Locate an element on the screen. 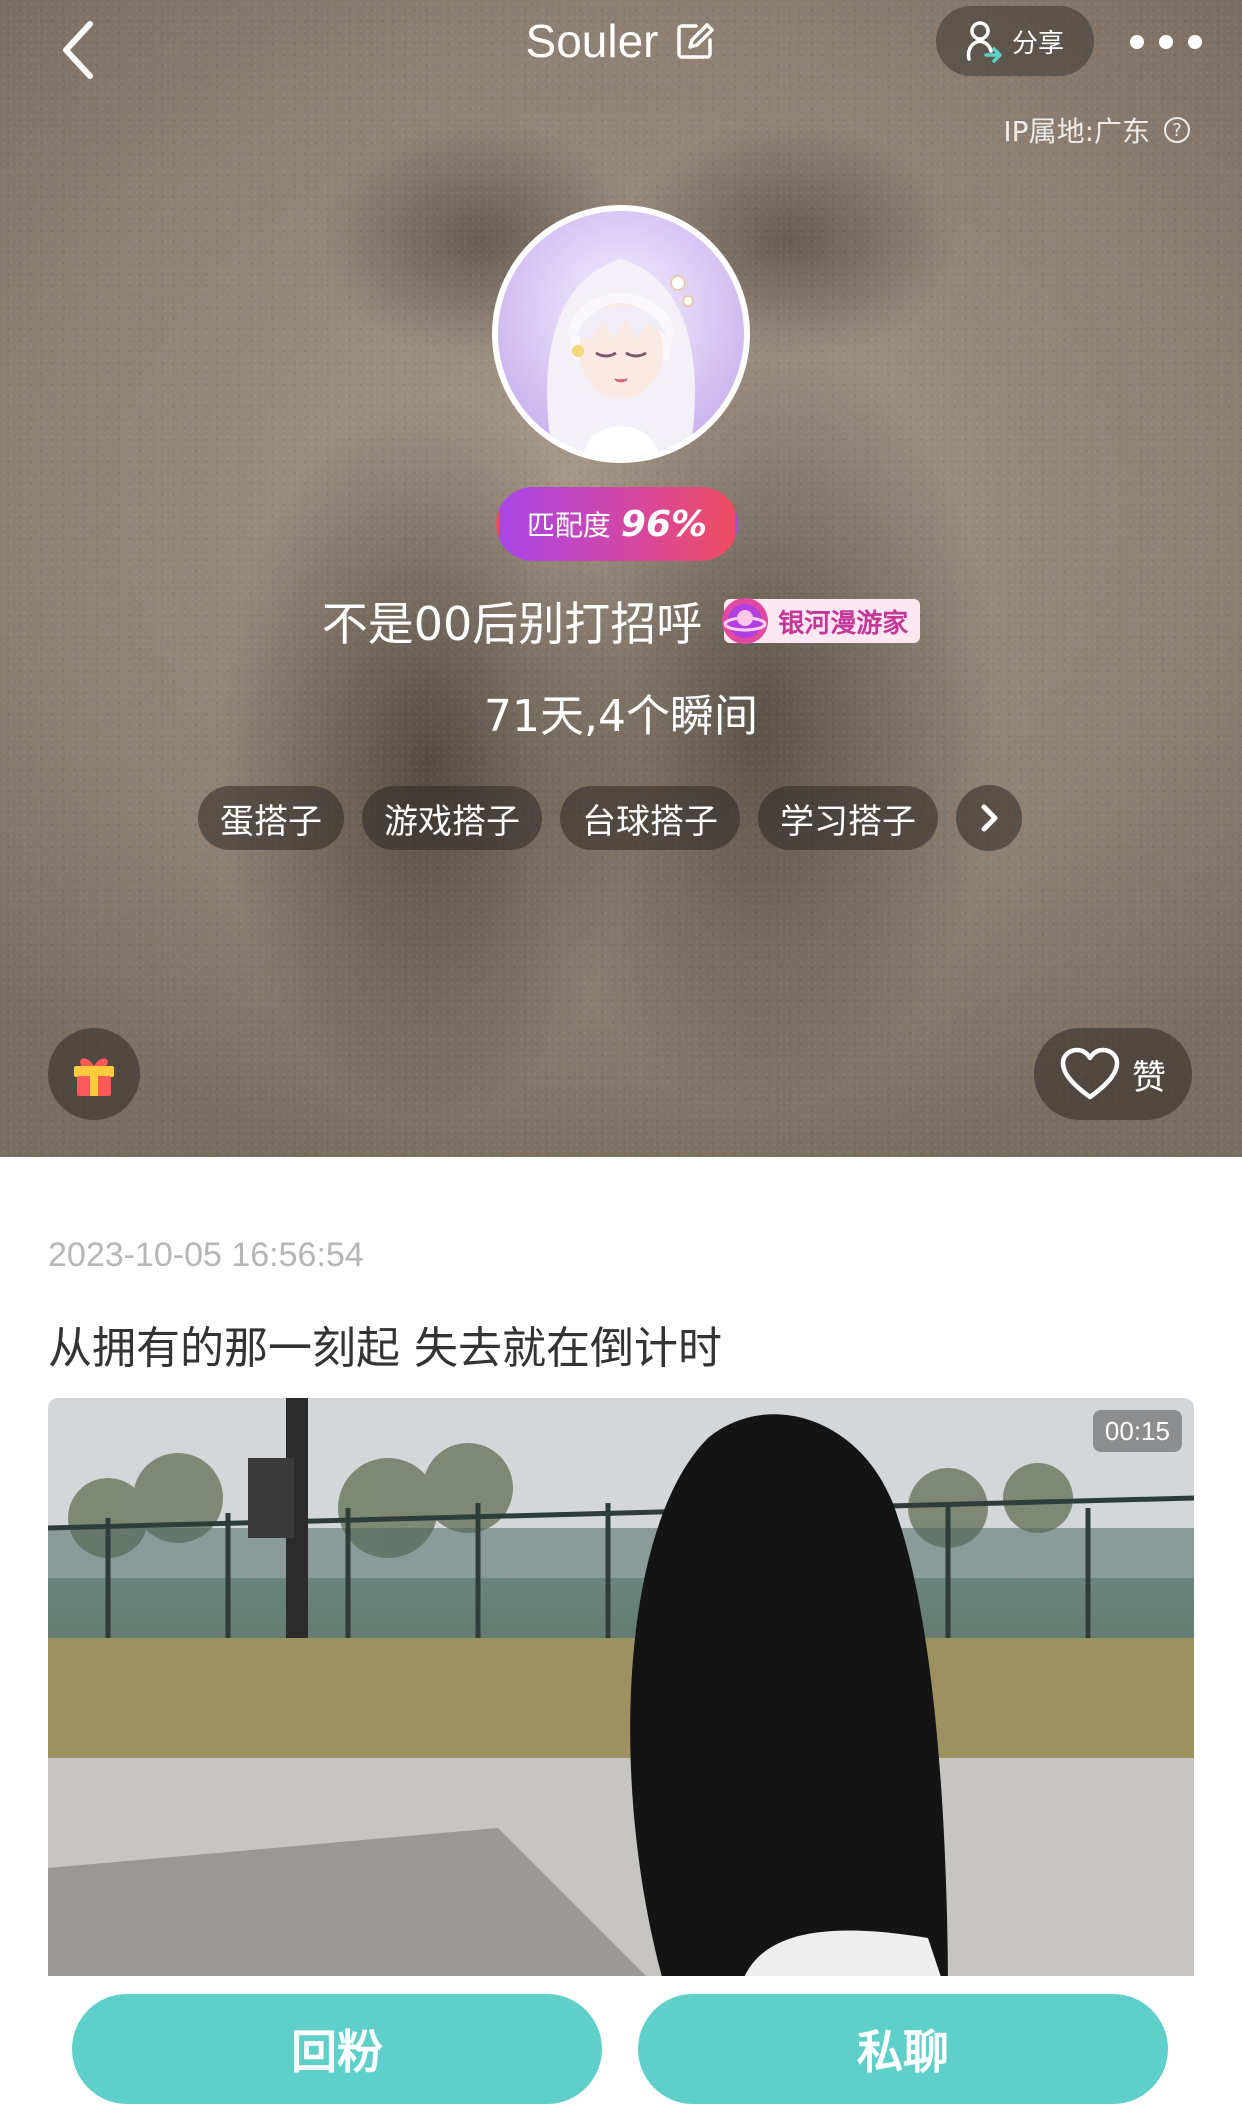  name-row: 不是00后别打招呼 银河漫游家 is located at coordinates (621, 621).